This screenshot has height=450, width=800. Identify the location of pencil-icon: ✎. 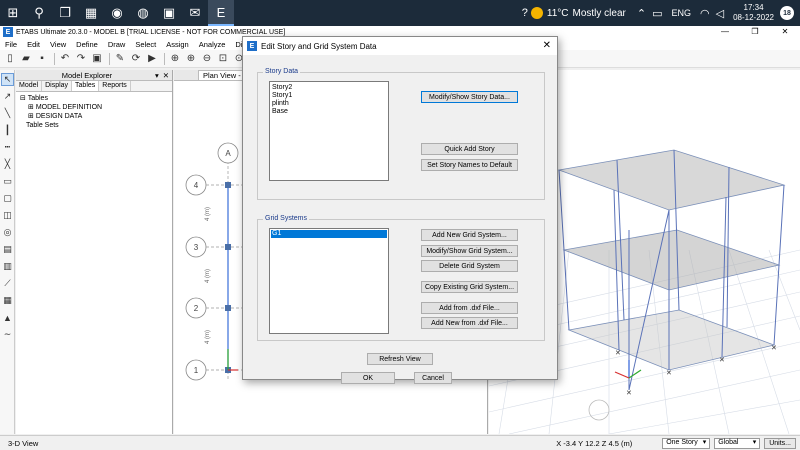
(120, 59).